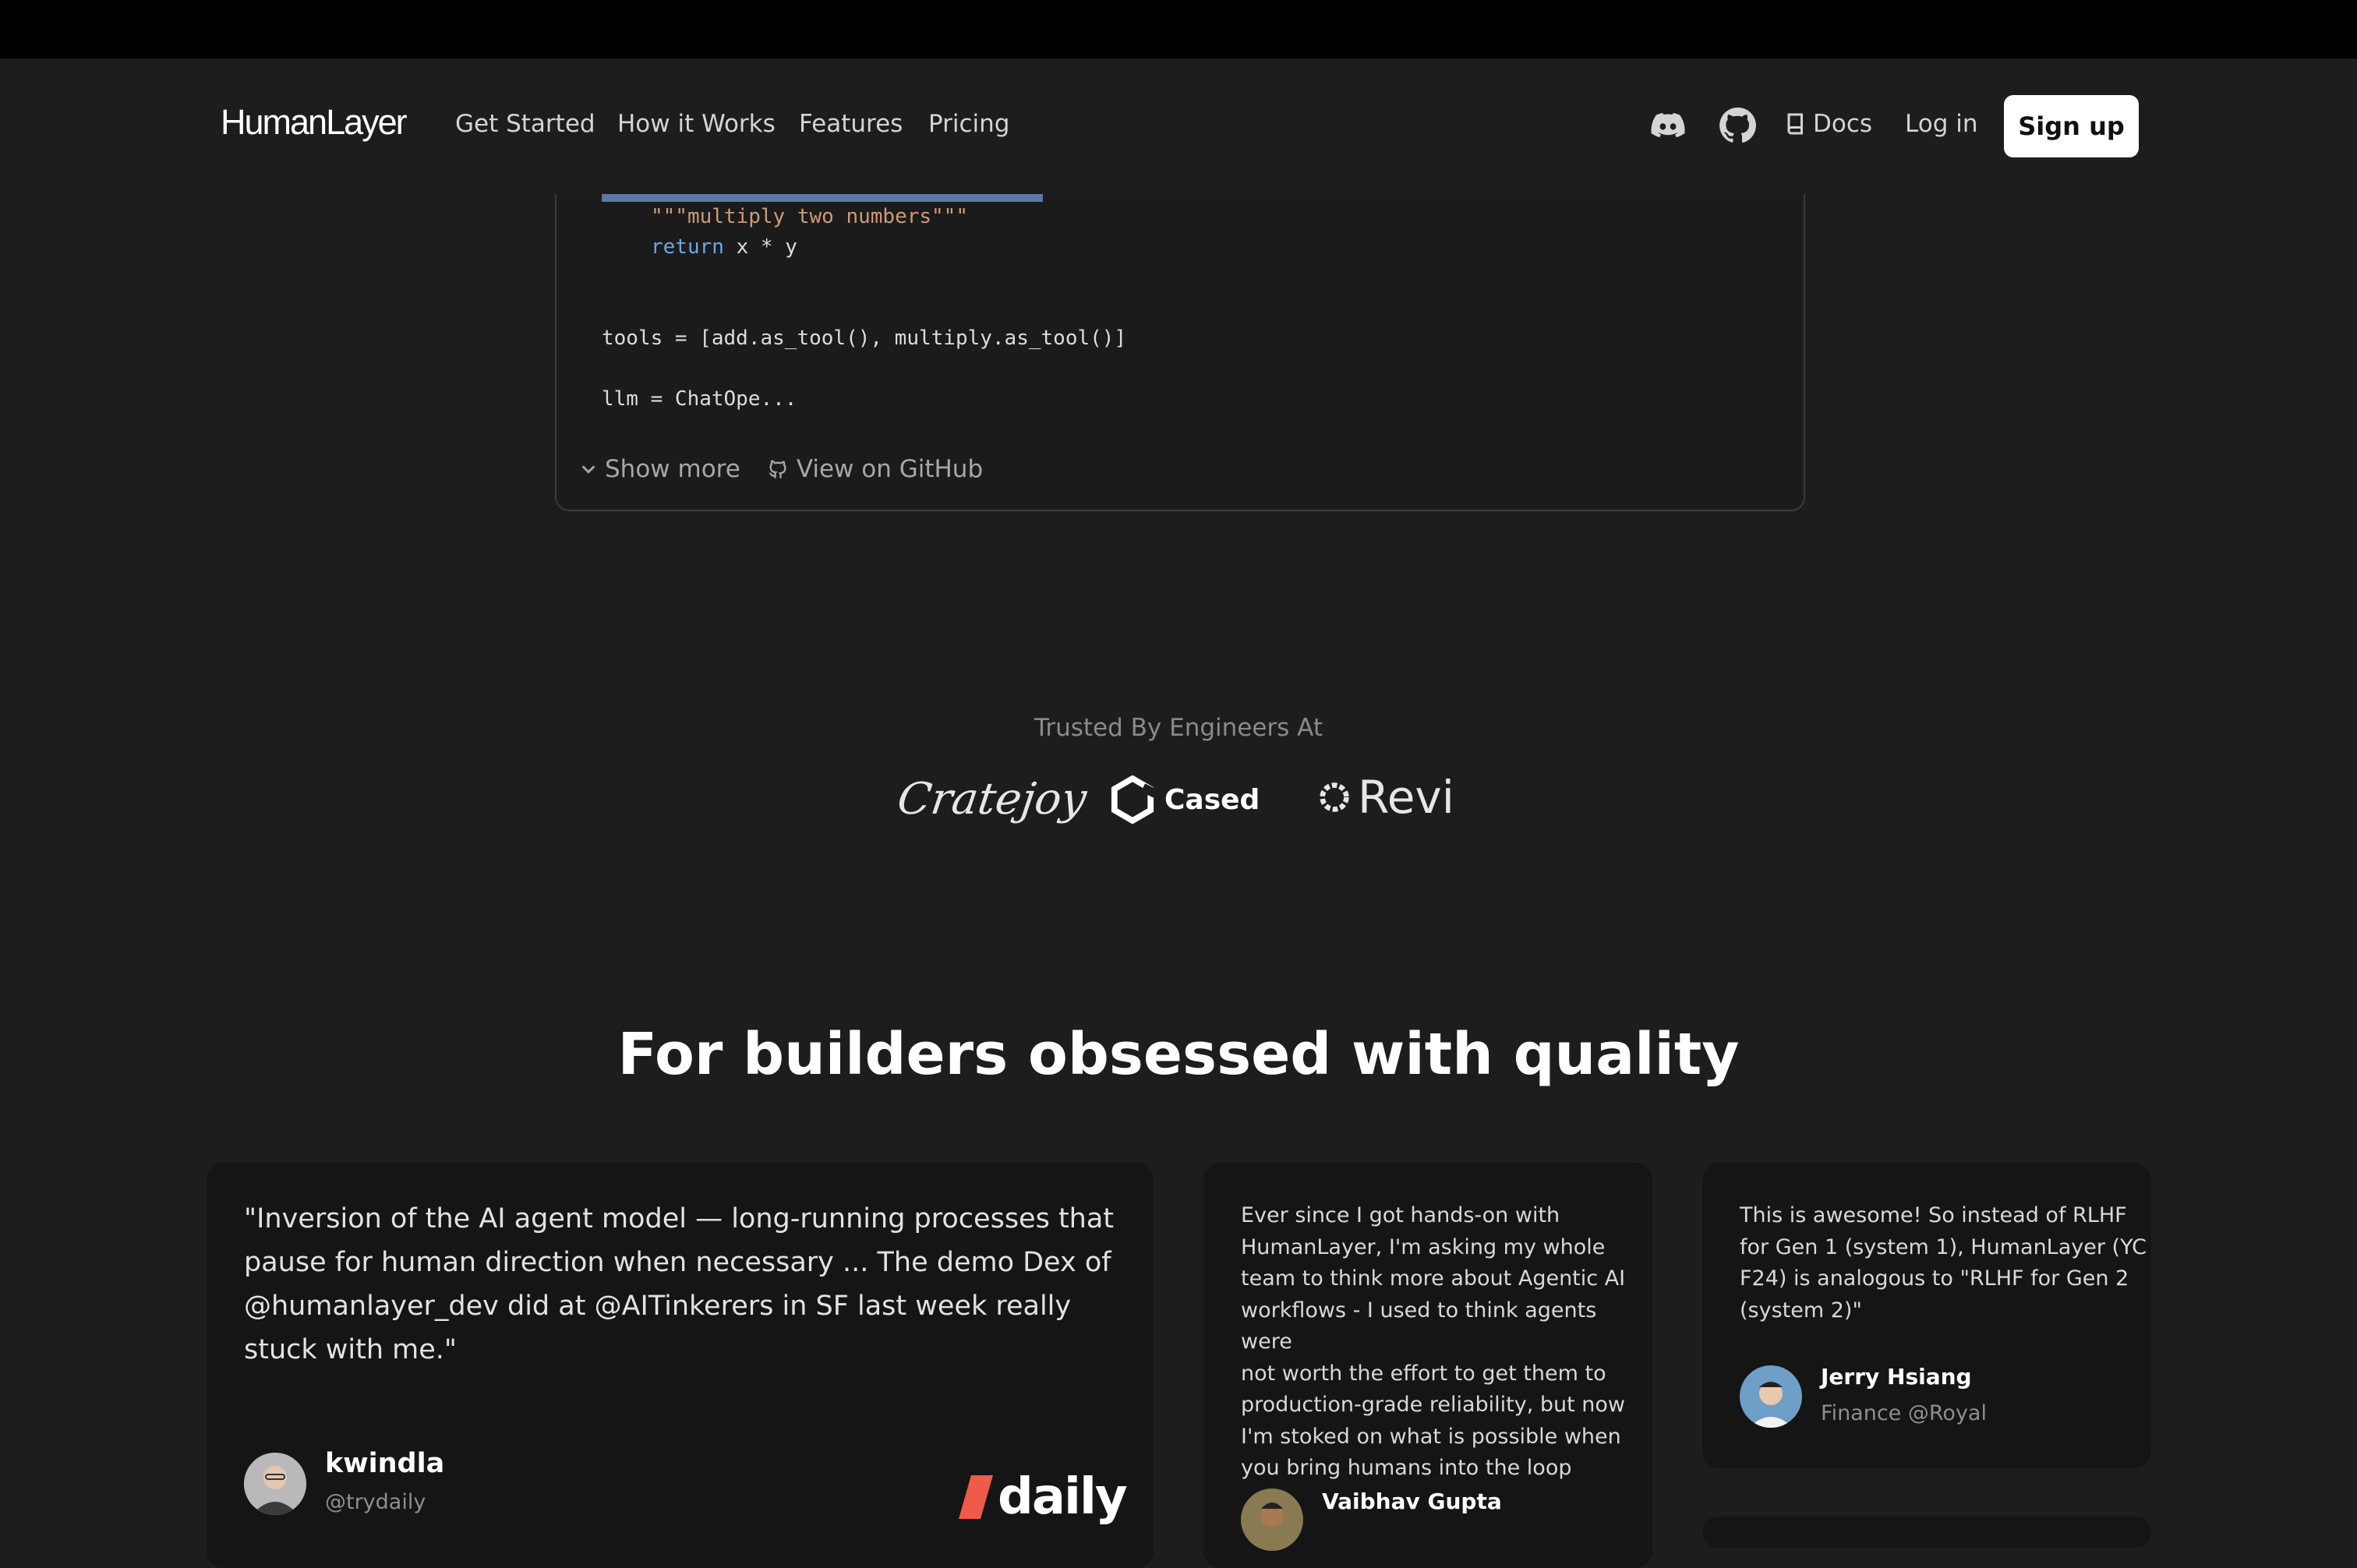  Describe the element at coordinates (1412, 1501) in the screenshot. I see `author-name: Vaibhav Gupta` at that location.